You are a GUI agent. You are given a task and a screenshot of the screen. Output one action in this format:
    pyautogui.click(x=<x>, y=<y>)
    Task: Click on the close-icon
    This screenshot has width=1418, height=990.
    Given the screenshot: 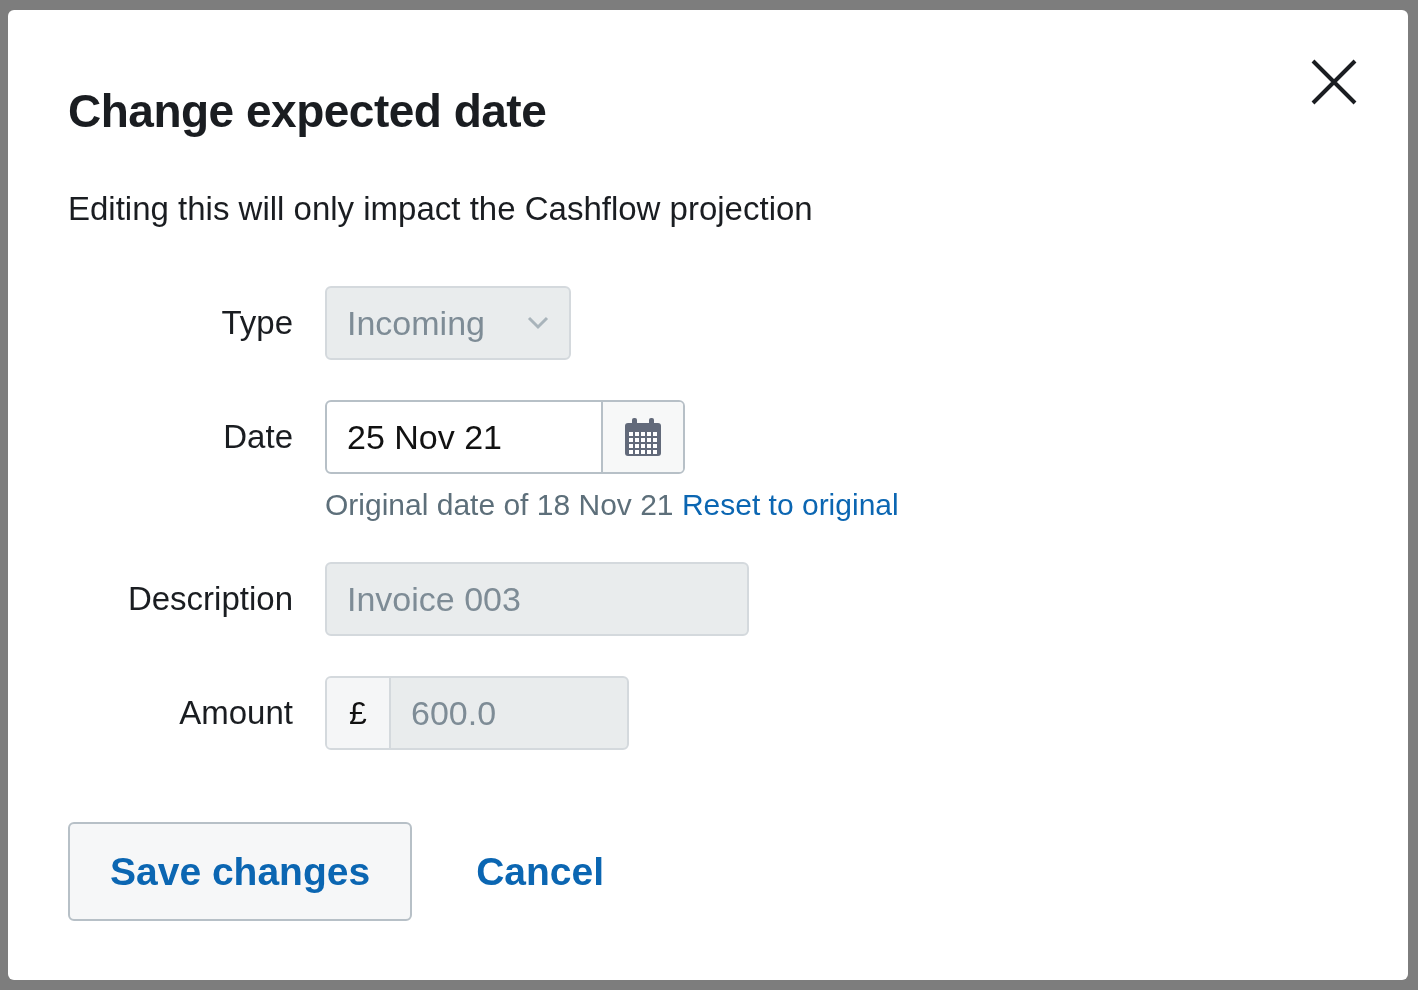 What is the action you would take?
    pyautogui.click(x=1334, y=82)
    